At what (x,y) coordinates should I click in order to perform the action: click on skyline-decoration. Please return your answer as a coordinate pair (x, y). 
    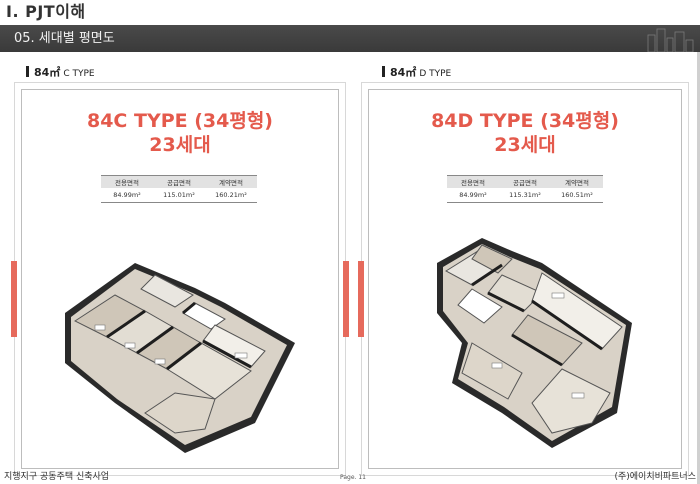
    Looking at the image, I should click on (670, 40).